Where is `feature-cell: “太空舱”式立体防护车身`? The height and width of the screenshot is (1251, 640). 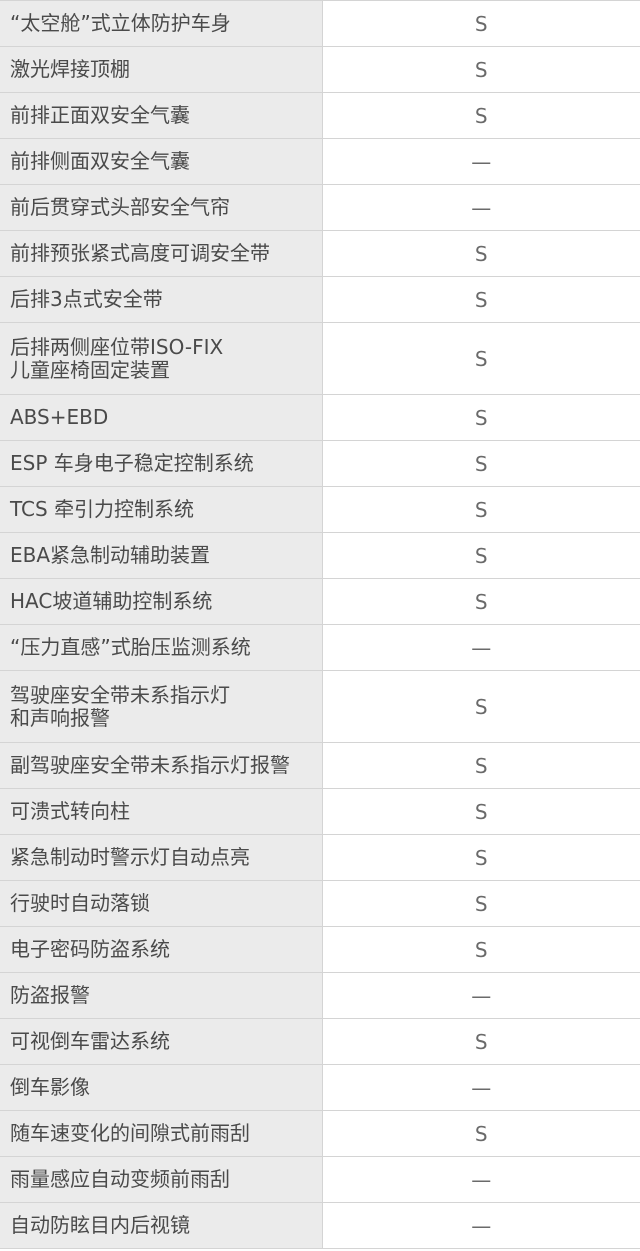
feature-cell: “太空舱”式立体防护车身 is located at coordinates (161, 23).